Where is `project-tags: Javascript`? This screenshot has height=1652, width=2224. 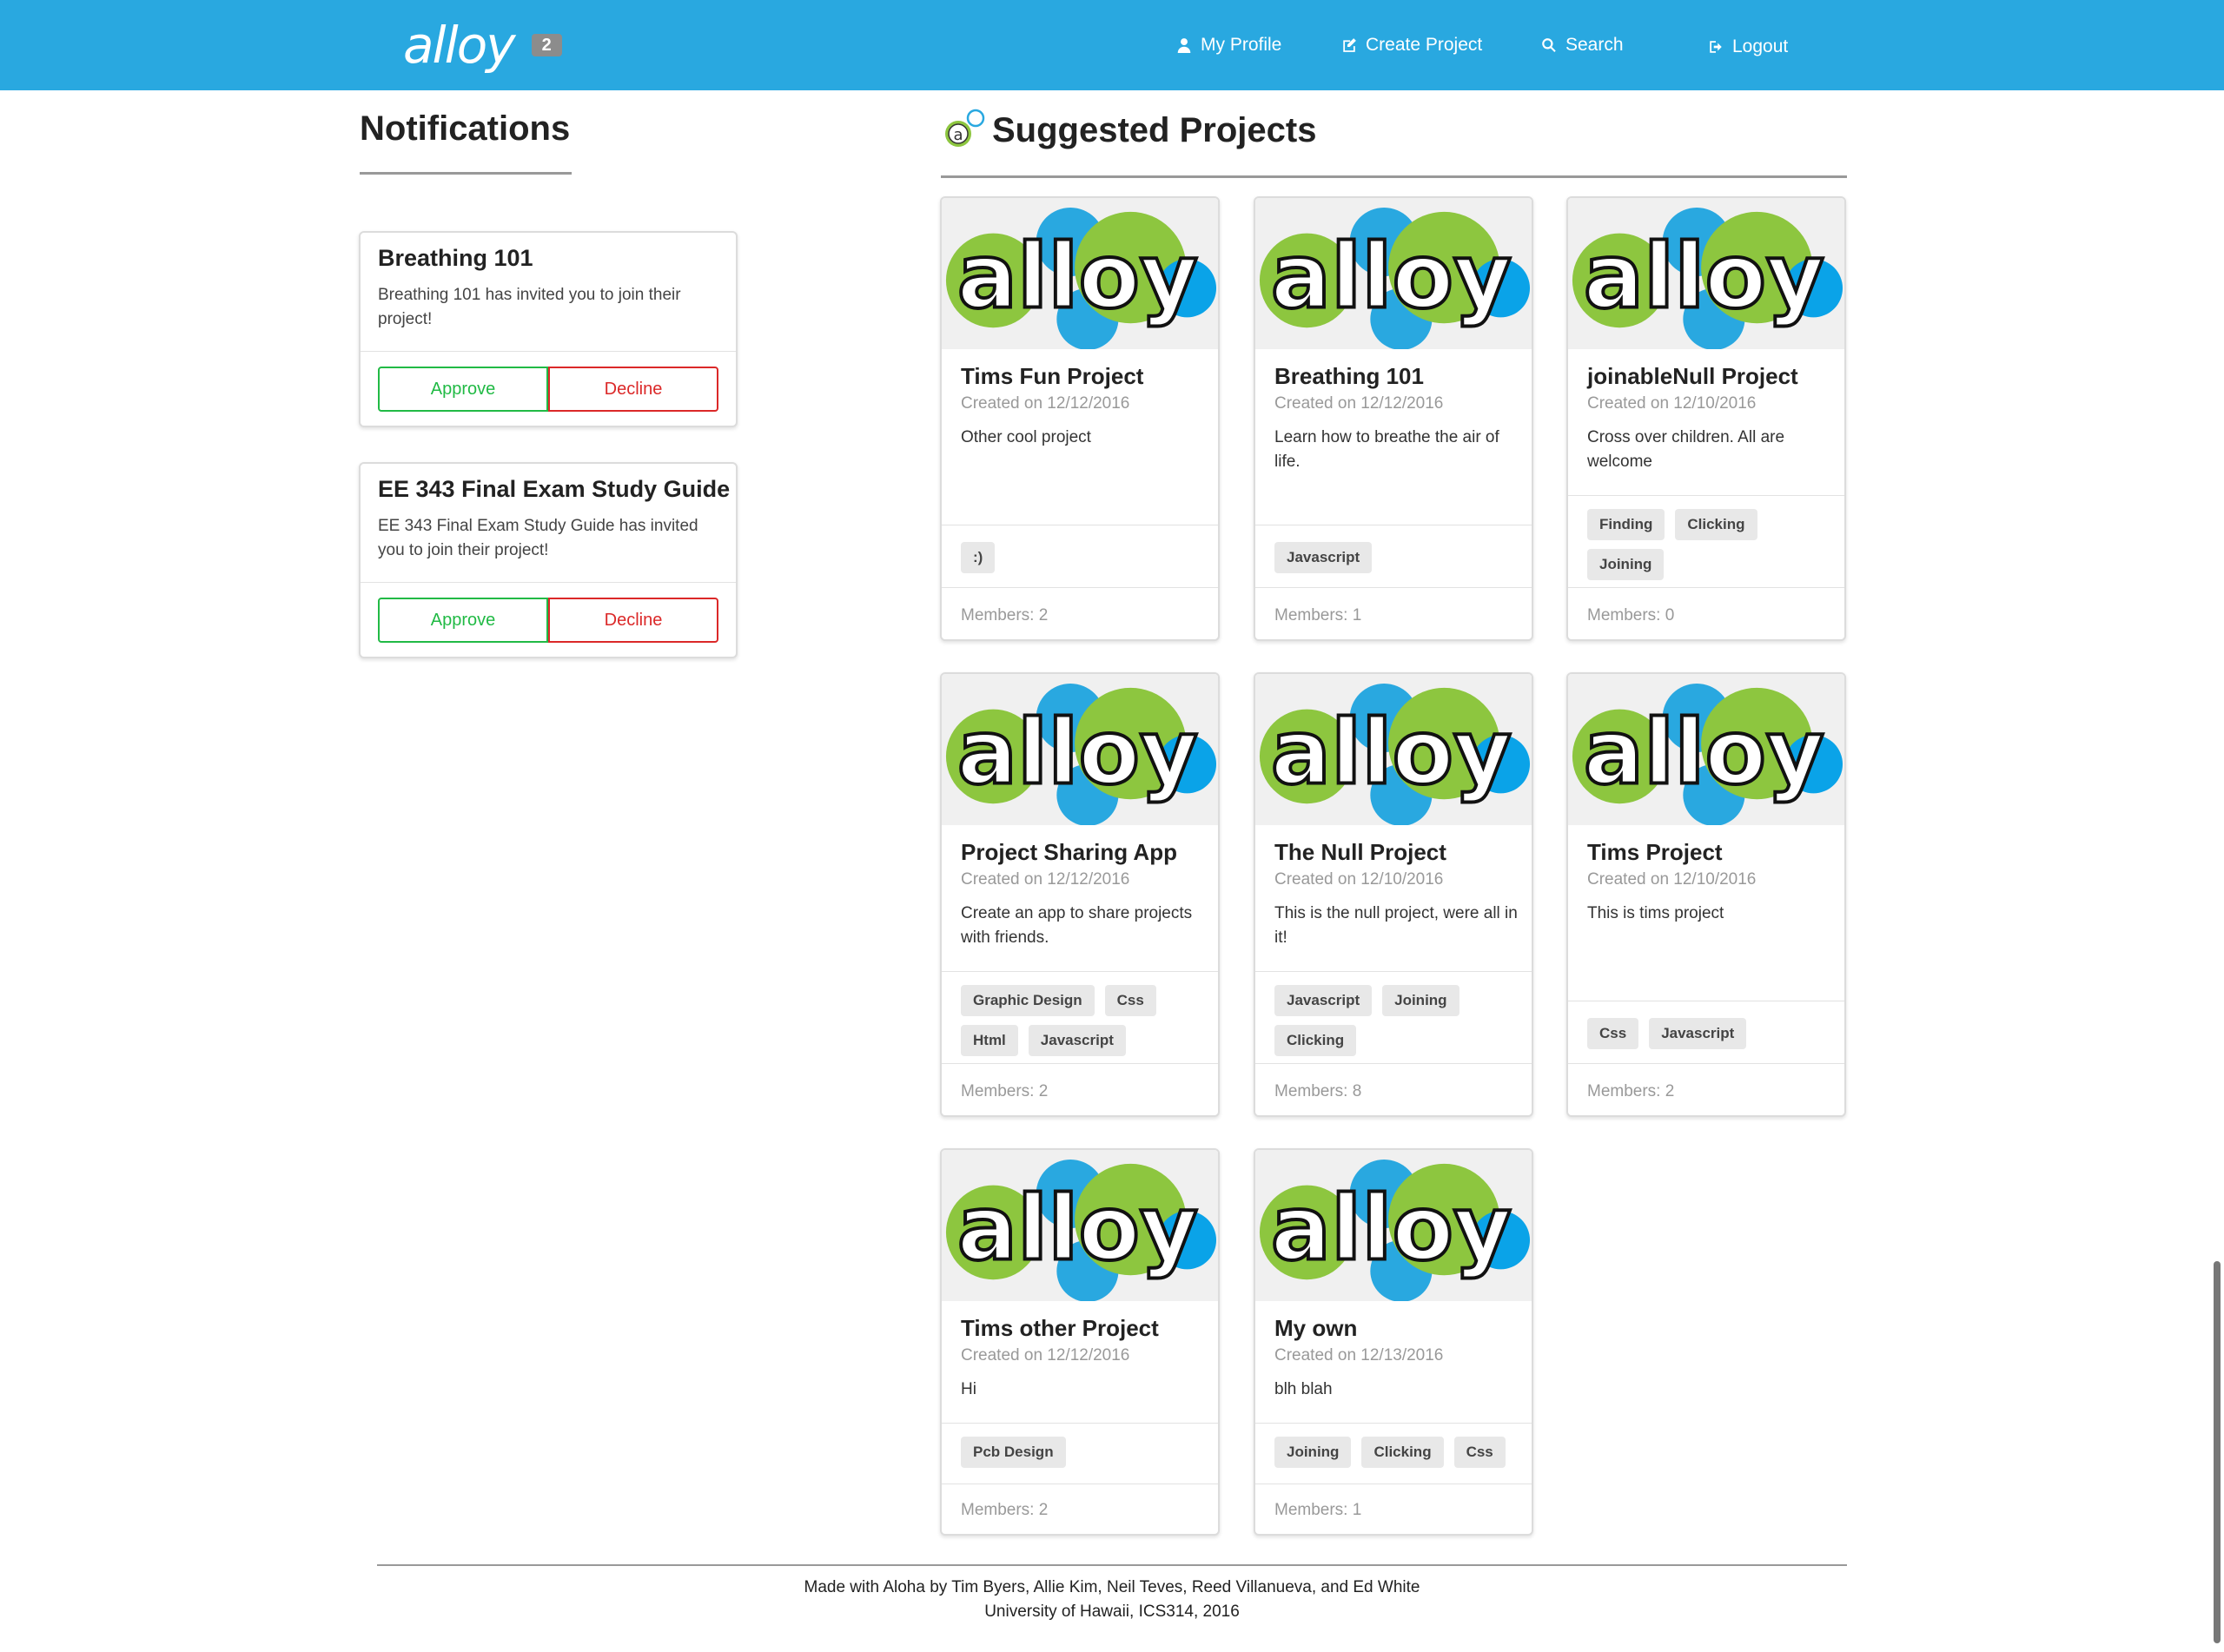
project-tags: Javascript is located at coordinates (1397, 557).